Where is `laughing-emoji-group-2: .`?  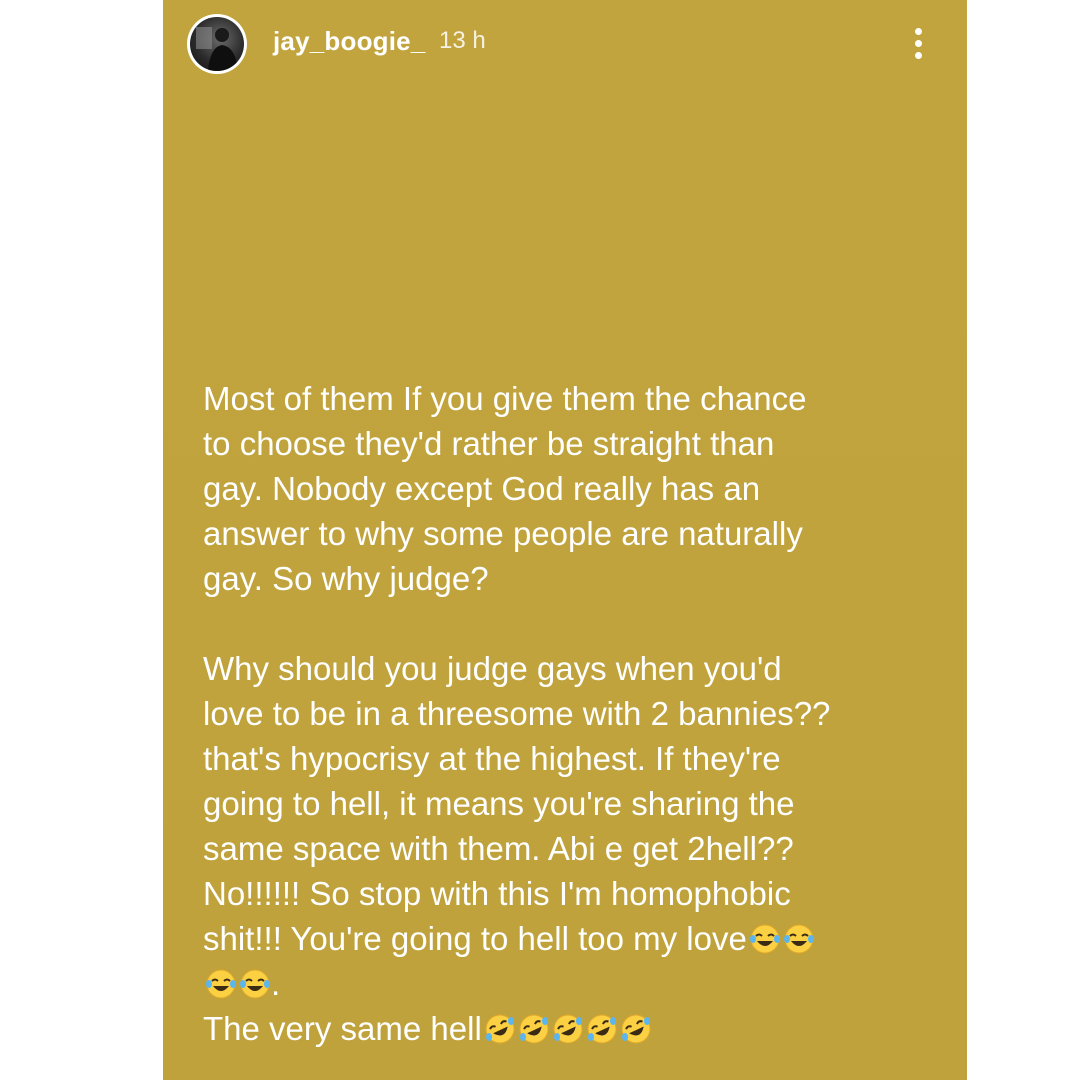 laughing-emoji-group-2: . is located at coordinates (241, 983).